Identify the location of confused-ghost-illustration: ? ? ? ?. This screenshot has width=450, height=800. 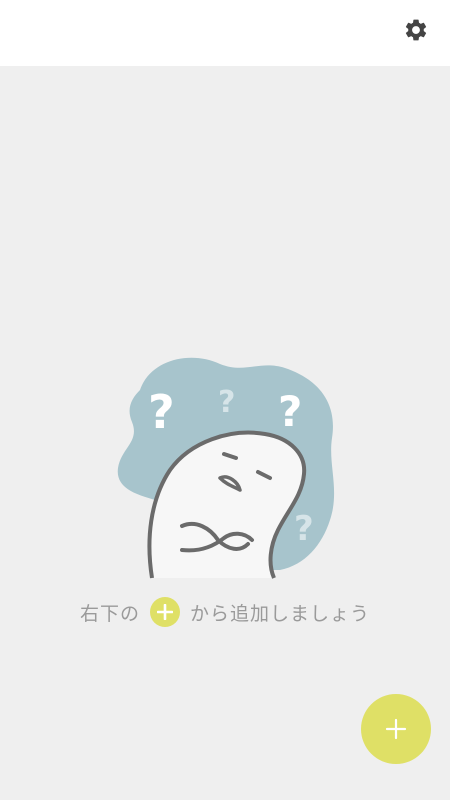
(226, 468).